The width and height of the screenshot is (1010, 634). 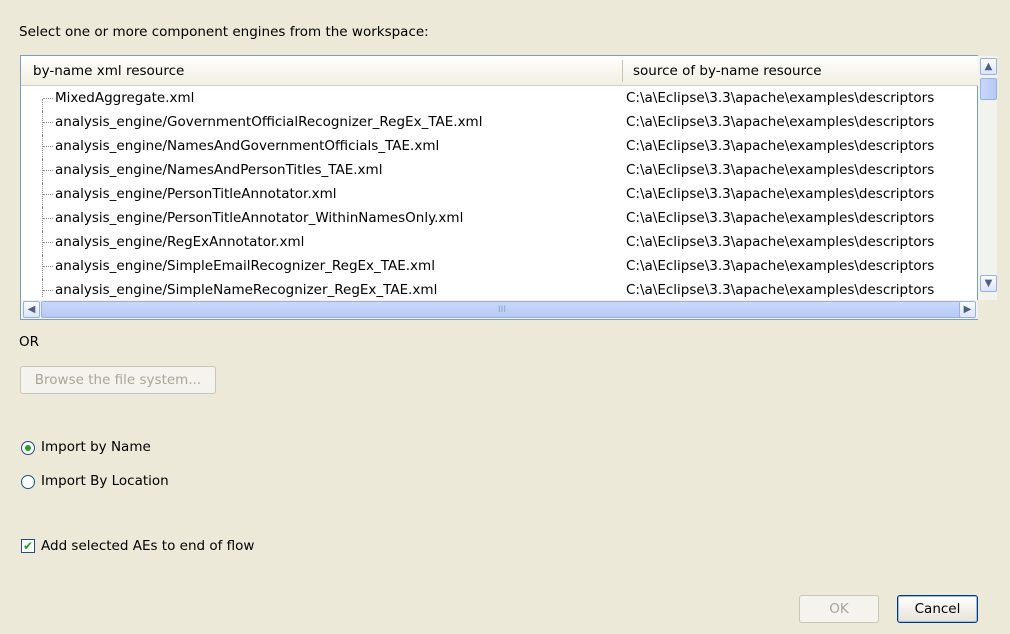 What do you see at coordinates (988, 66) in the screenshot?
I see `scroll-up-icon: ▲` at bounding box center [988, 66].